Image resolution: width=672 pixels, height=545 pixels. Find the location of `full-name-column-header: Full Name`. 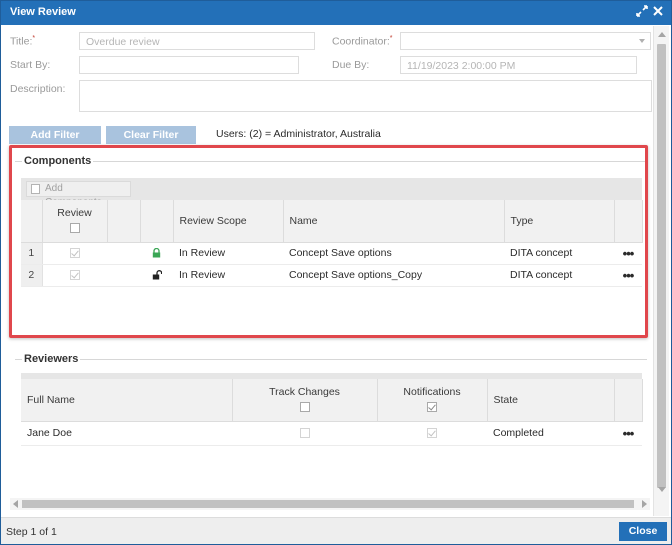

full-name-column-header: Full Name is located at coordinates (127, 400).